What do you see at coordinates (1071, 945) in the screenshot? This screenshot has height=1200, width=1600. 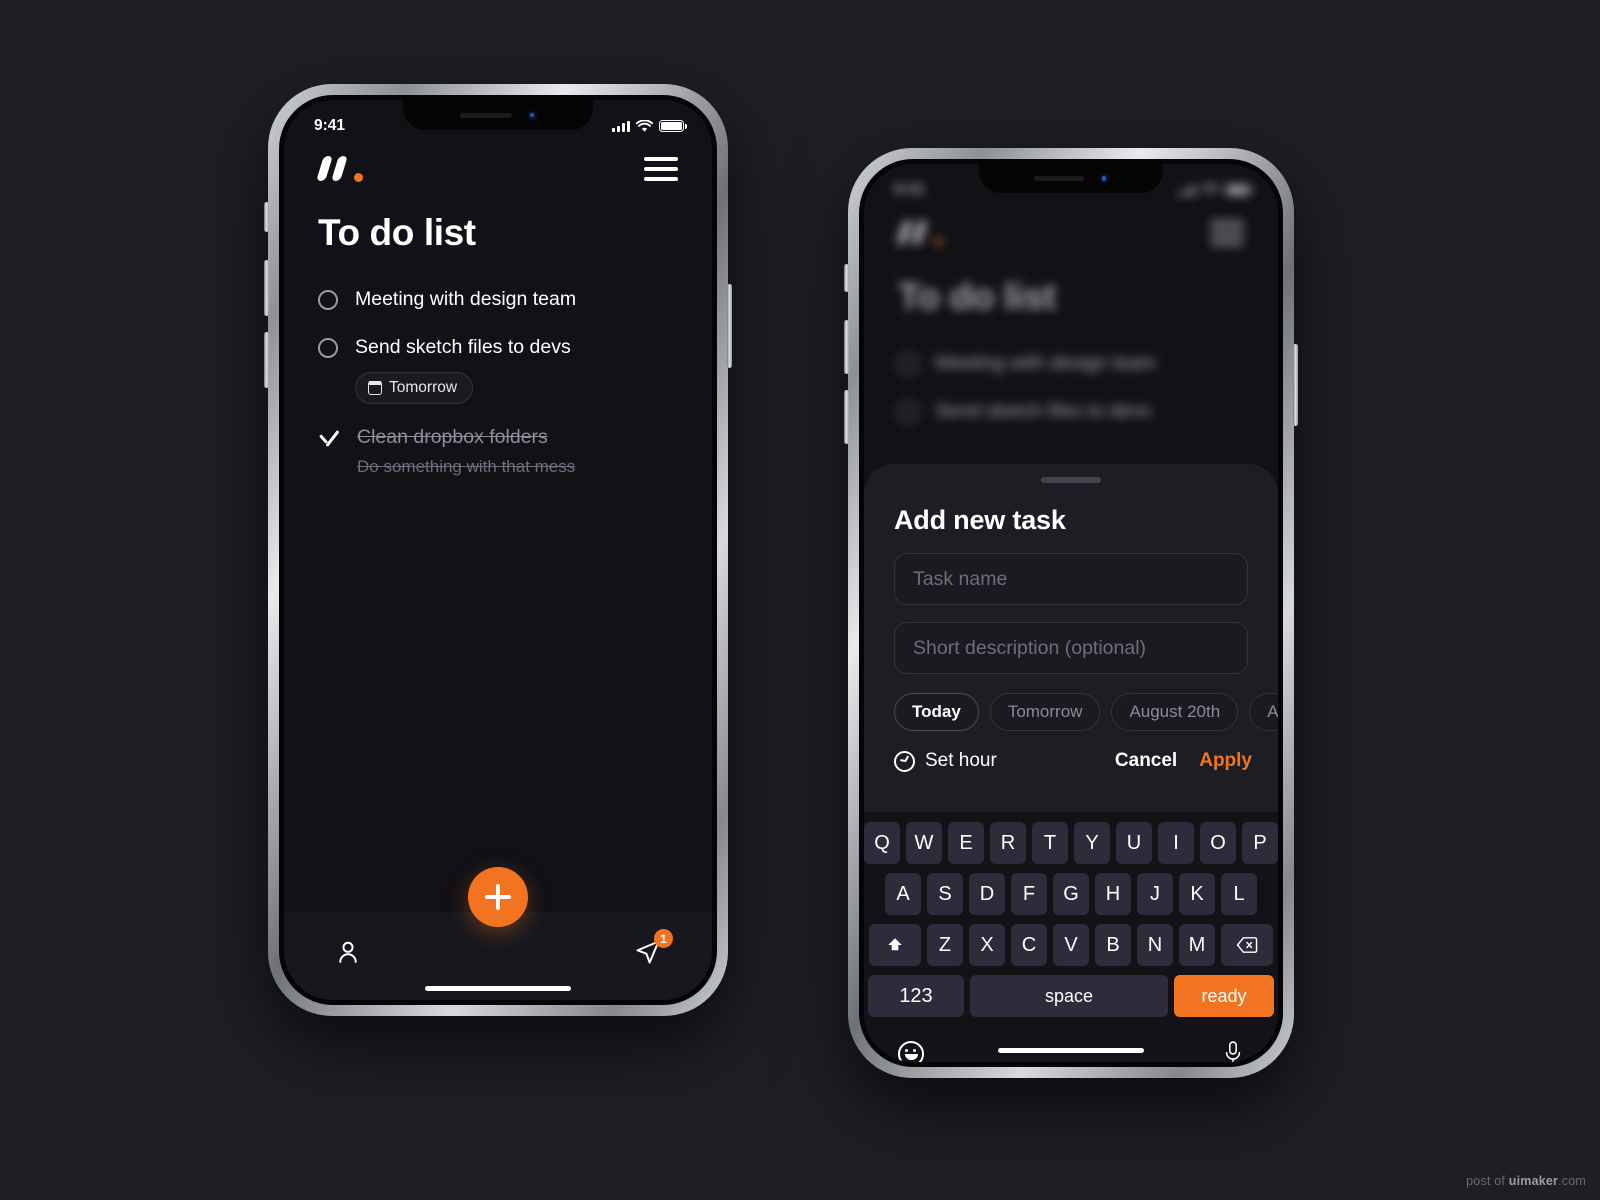 I see `key-v: V` at bounding box center [1071, 945].